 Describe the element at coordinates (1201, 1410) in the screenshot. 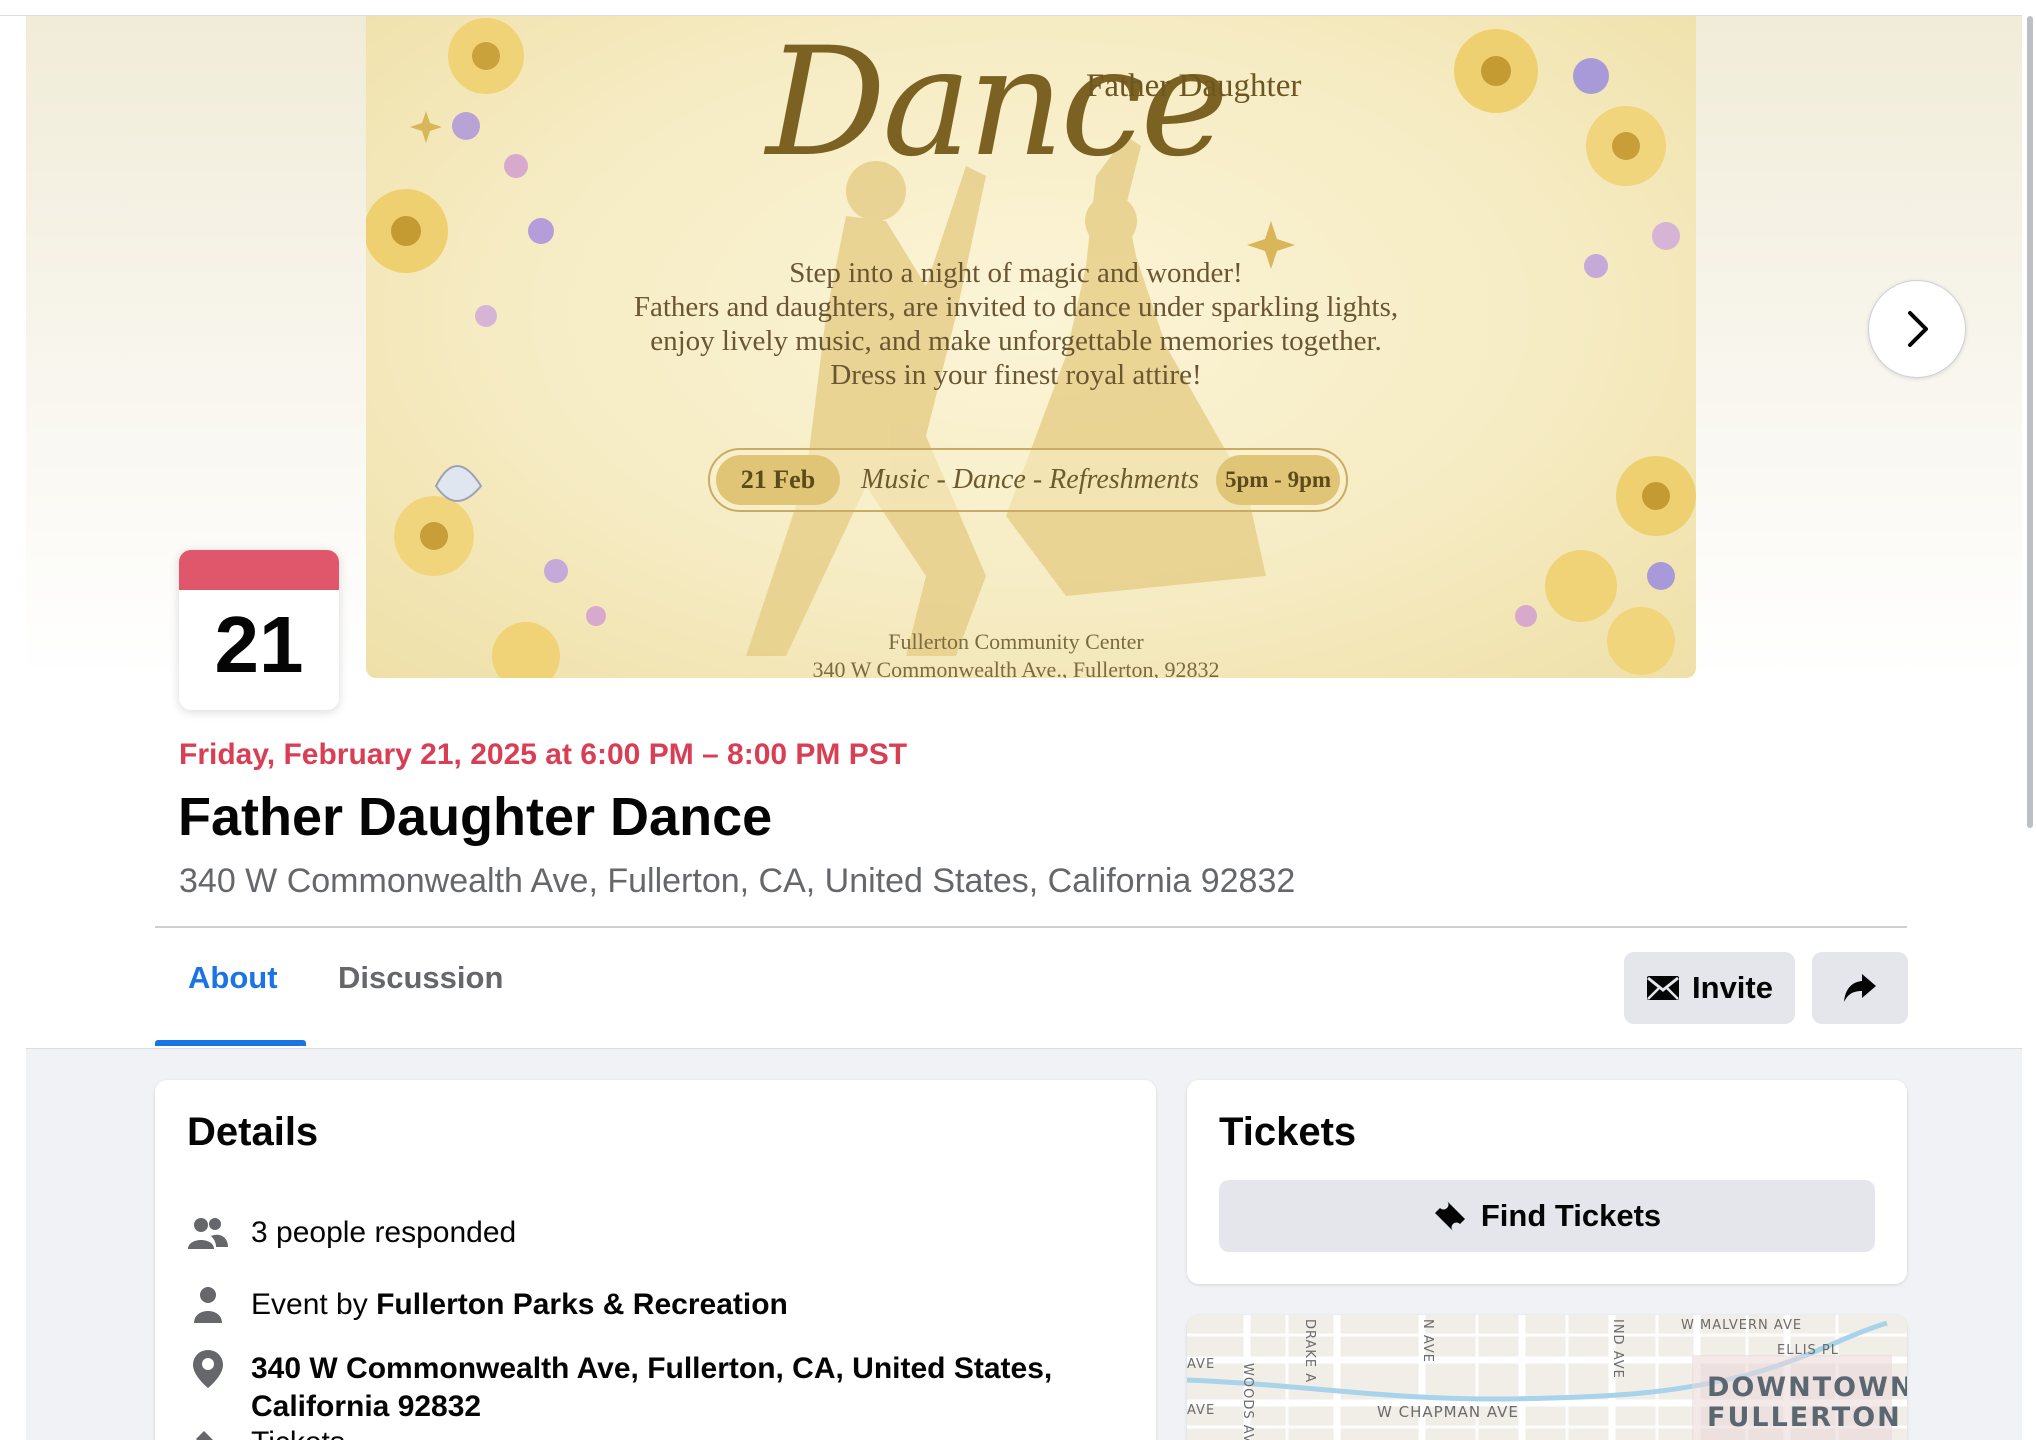

I see `map-street-ave-b: AVE` at that location.